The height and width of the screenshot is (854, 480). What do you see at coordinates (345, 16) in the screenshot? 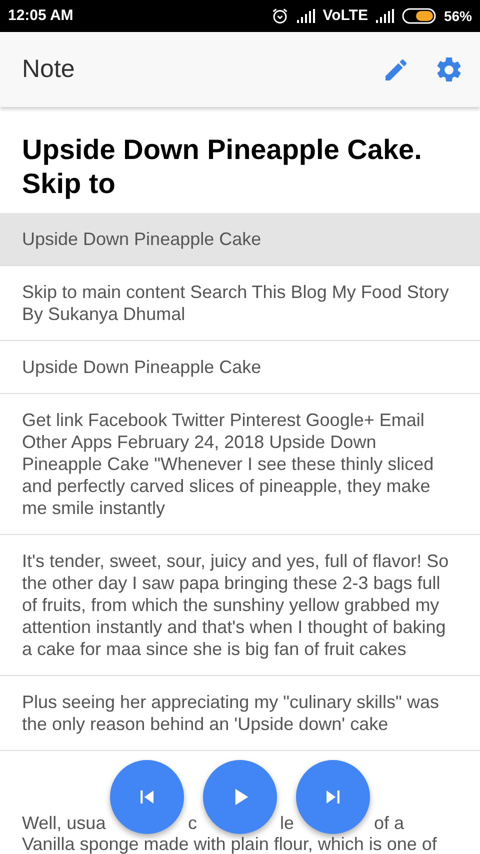
I see `network-label: VoLTE` at bounding box center [345, 16].